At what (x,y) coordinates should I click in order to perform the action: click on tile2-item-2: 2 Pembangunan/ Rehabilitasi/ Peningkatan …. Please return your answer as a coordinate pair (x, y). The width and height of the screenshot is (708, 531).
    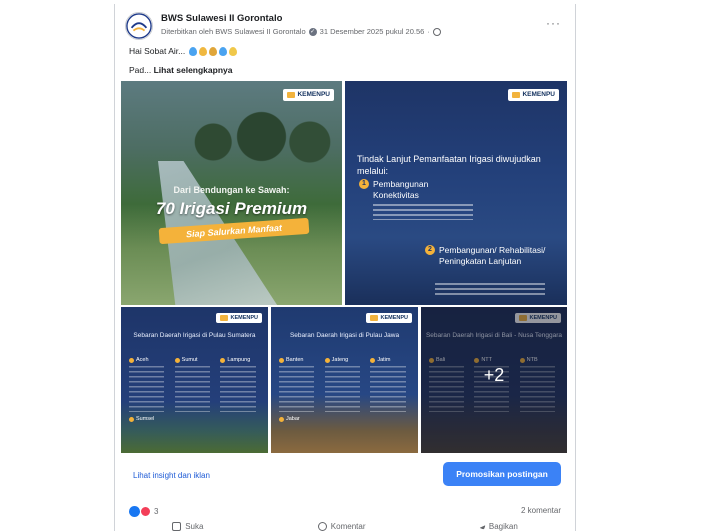
    Looking at the image, I should click on (489, 256).